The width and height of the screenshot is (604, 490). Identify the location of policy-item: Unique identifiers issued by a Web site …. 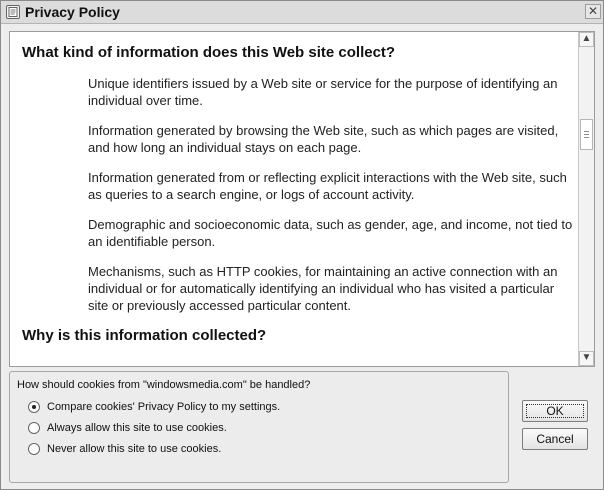
(323, 92).